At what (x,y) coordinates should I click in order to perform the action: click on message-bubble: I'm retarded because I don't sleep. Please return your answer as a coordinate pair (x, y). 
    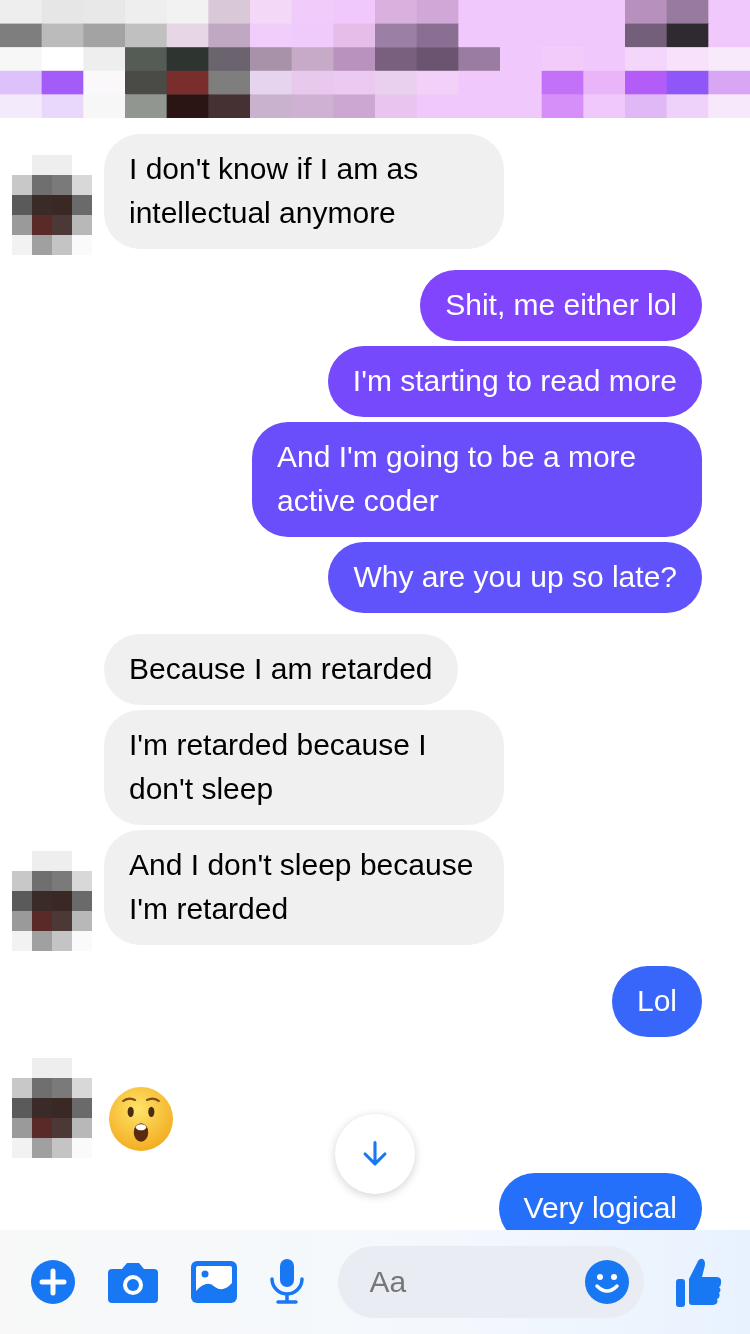
    Looking at the image, I should click on (304, 767).